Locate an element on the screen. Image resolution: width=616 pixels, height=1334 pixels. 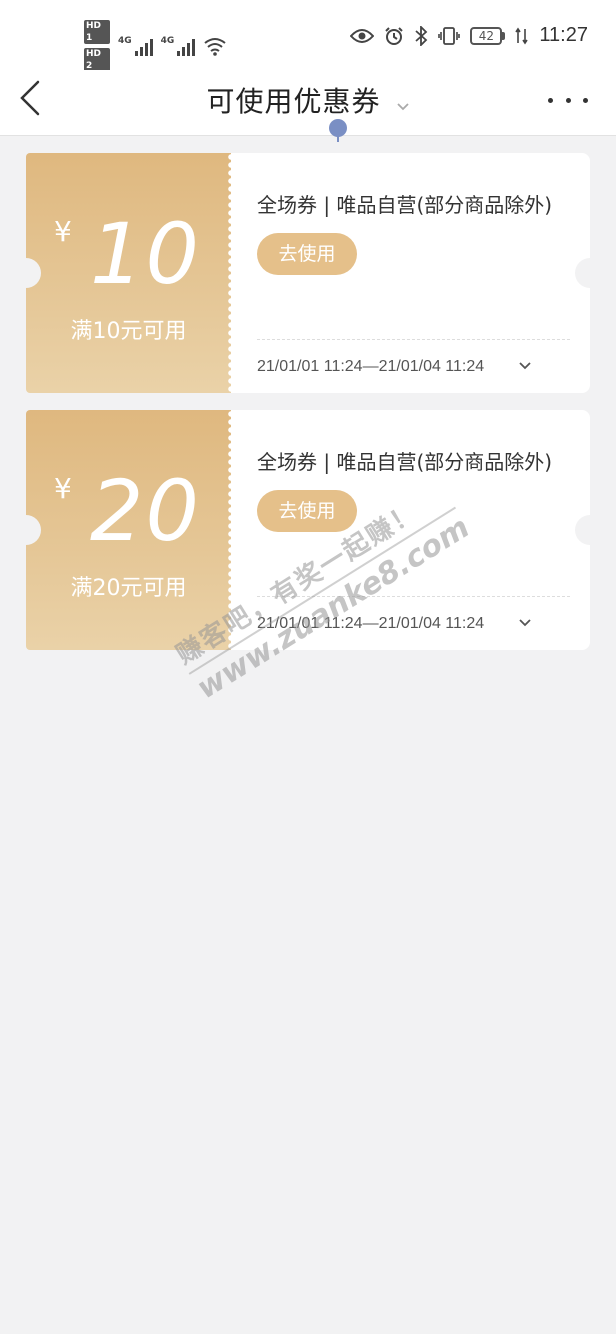
coupon-amount: 20 is located at coordinates (145, 511).